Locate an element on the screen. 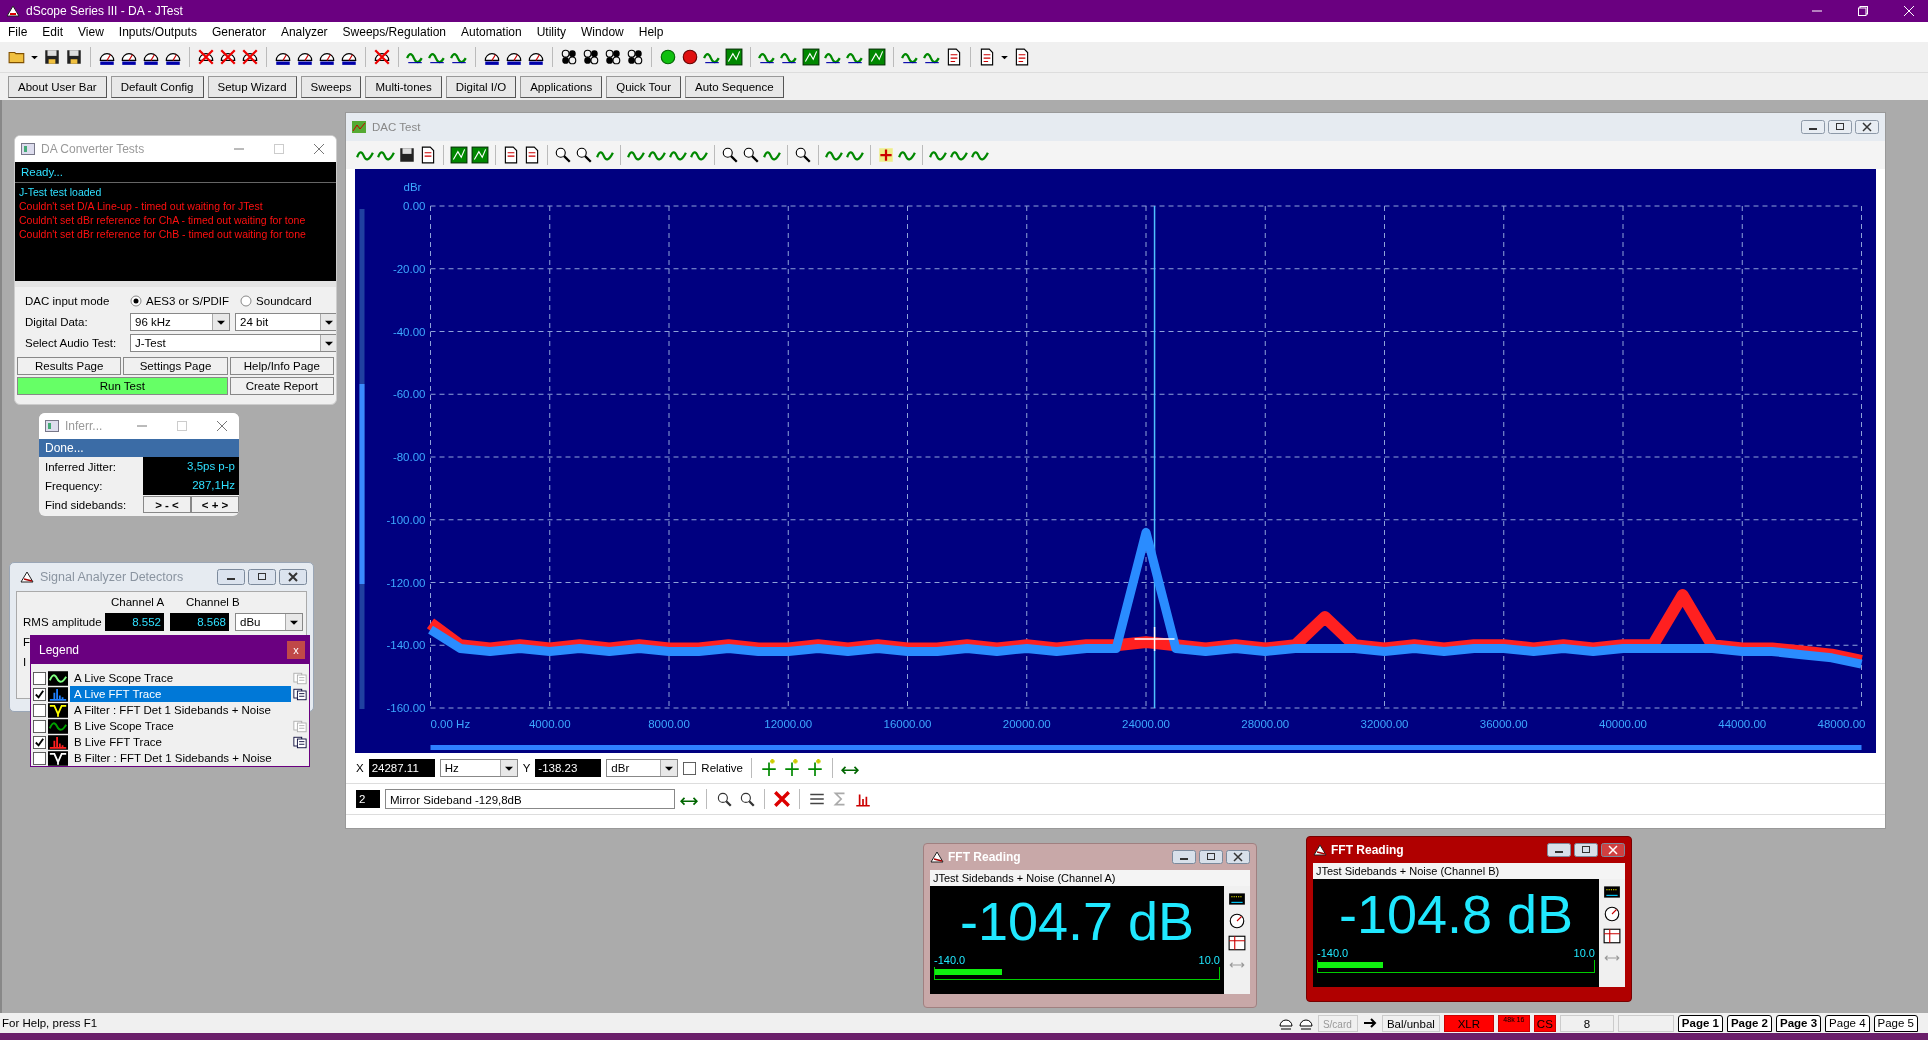 Image resolution: width=1928 pixels, height=1040 pixels. menu-item: Window is located at coordinates (602, 32).